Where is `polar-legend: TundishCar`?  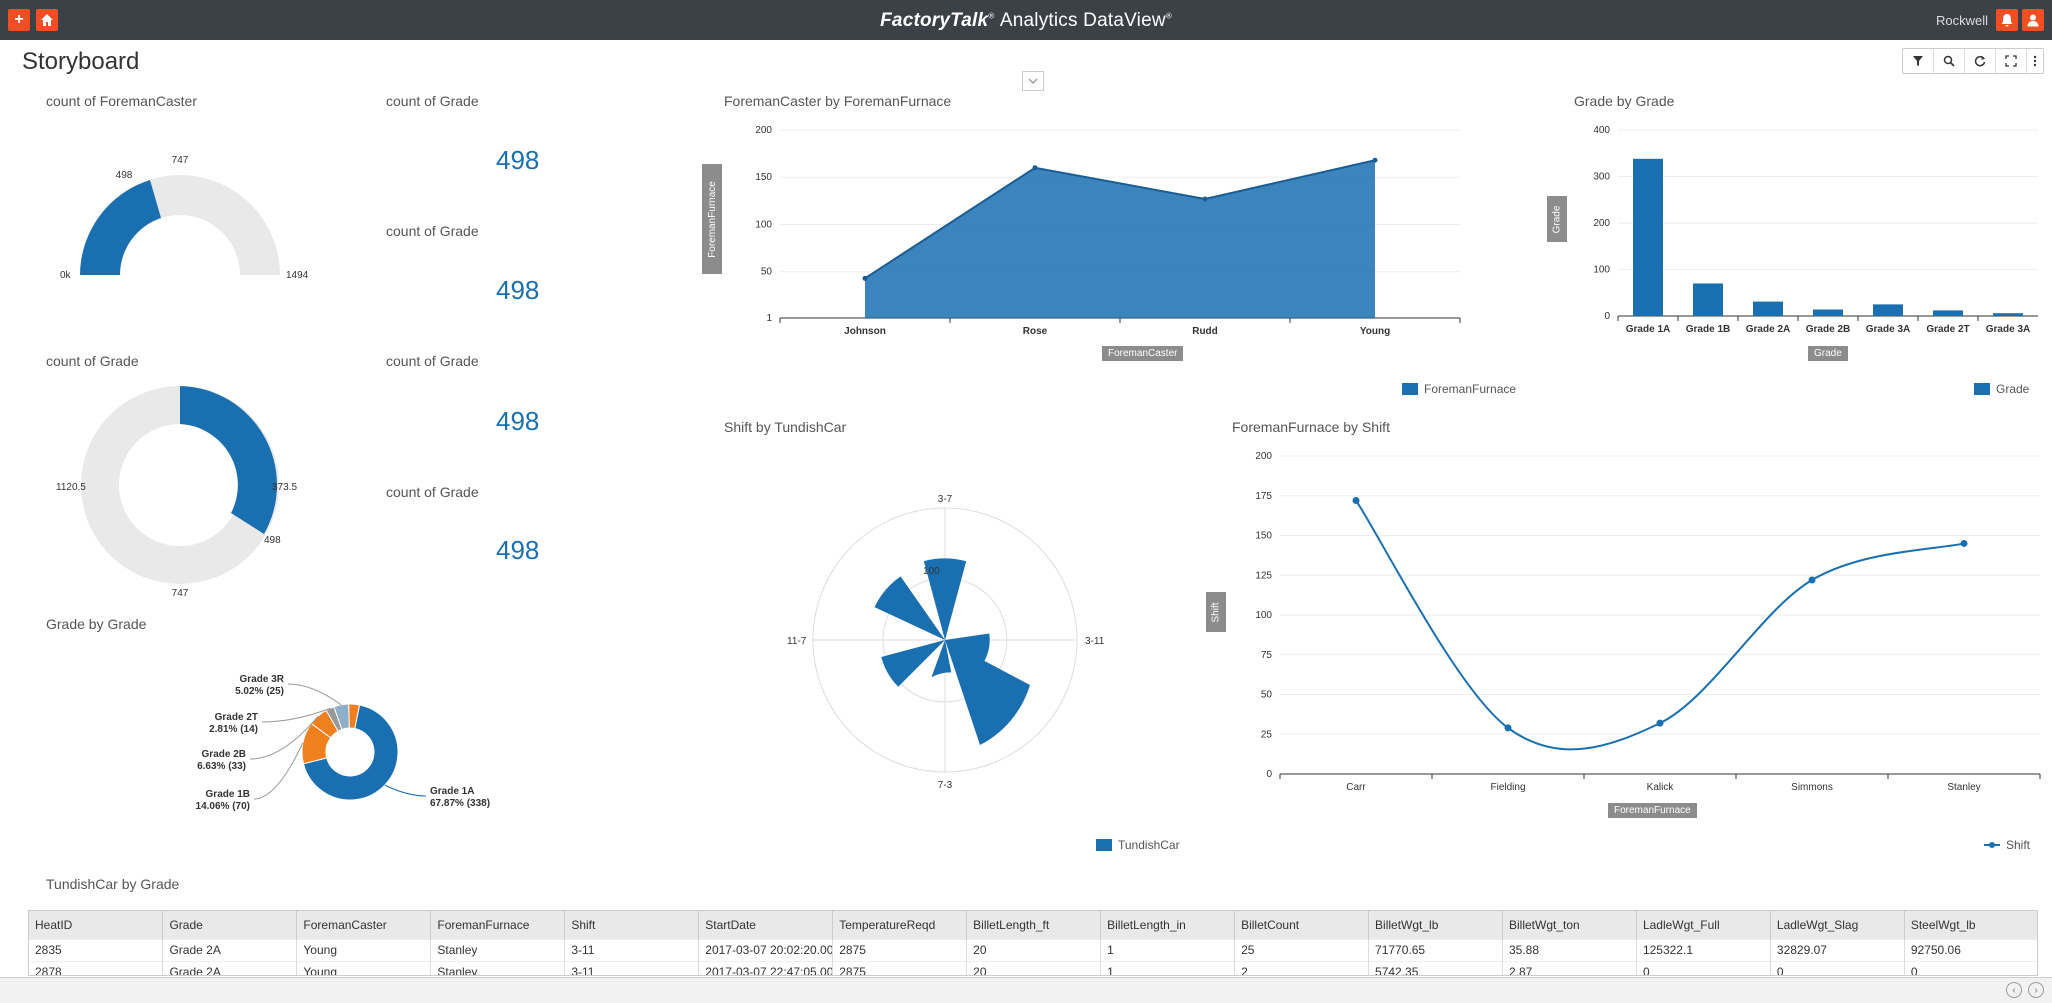
polar-legend: TundishCar is located at coordinates (1138, 845).